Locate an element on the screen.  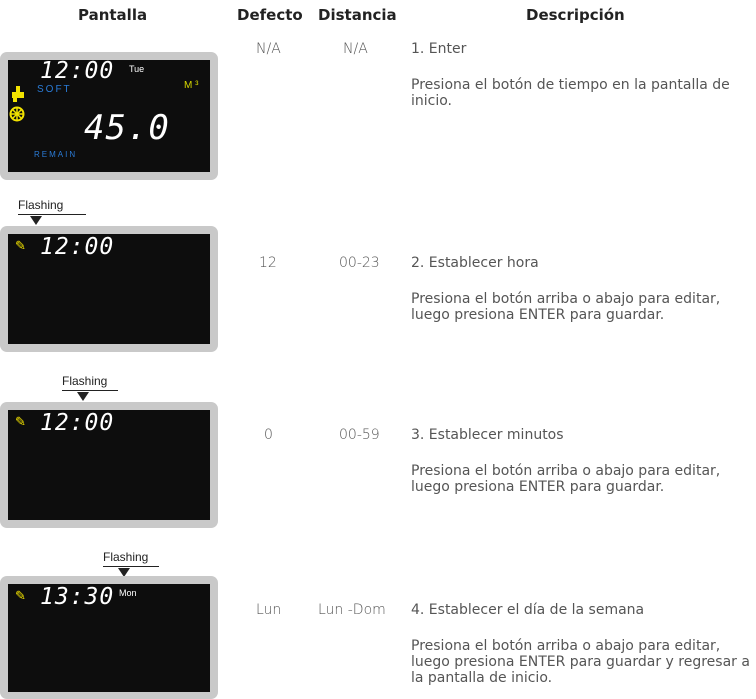
step-title: 4. Establecer el día de la semana is located at coordinates (528, 610).